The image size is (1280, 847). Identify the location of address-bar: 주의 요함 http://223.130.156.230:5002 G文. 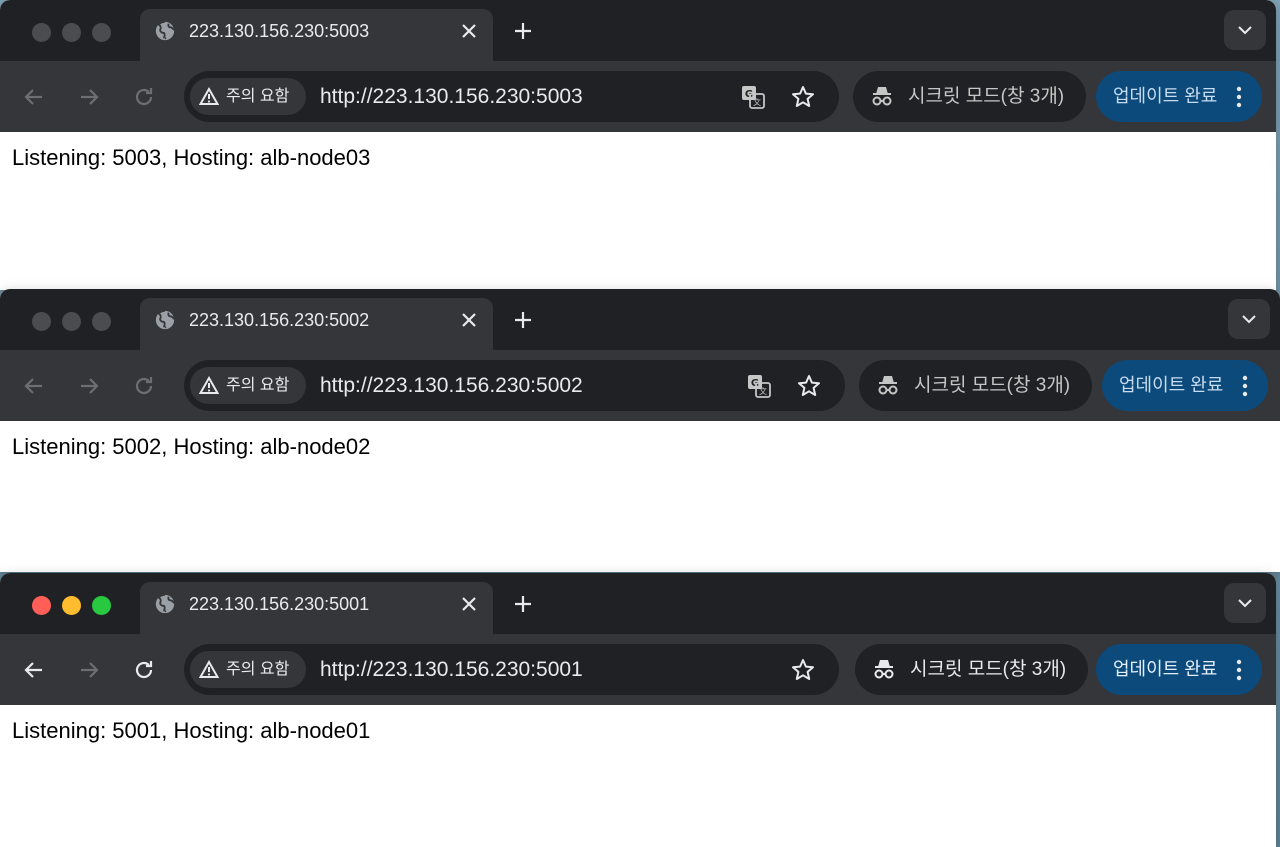
(514, 385).